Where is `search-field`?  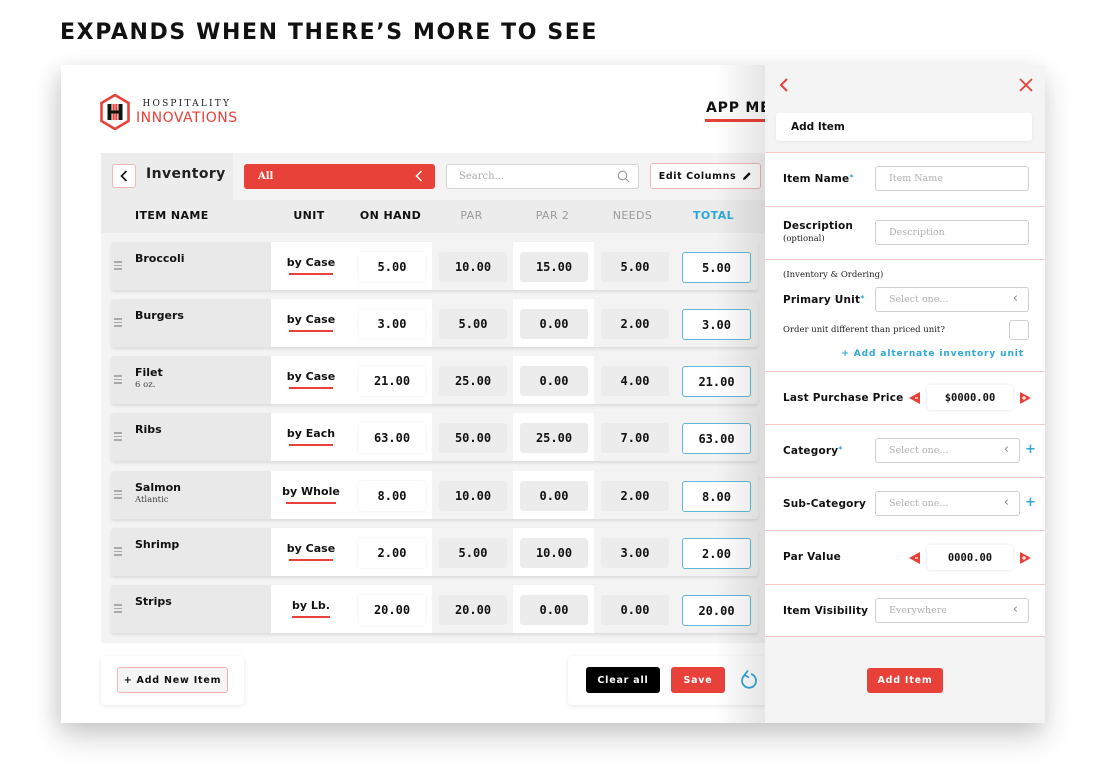 search-field is located at coordinates (542, 176).